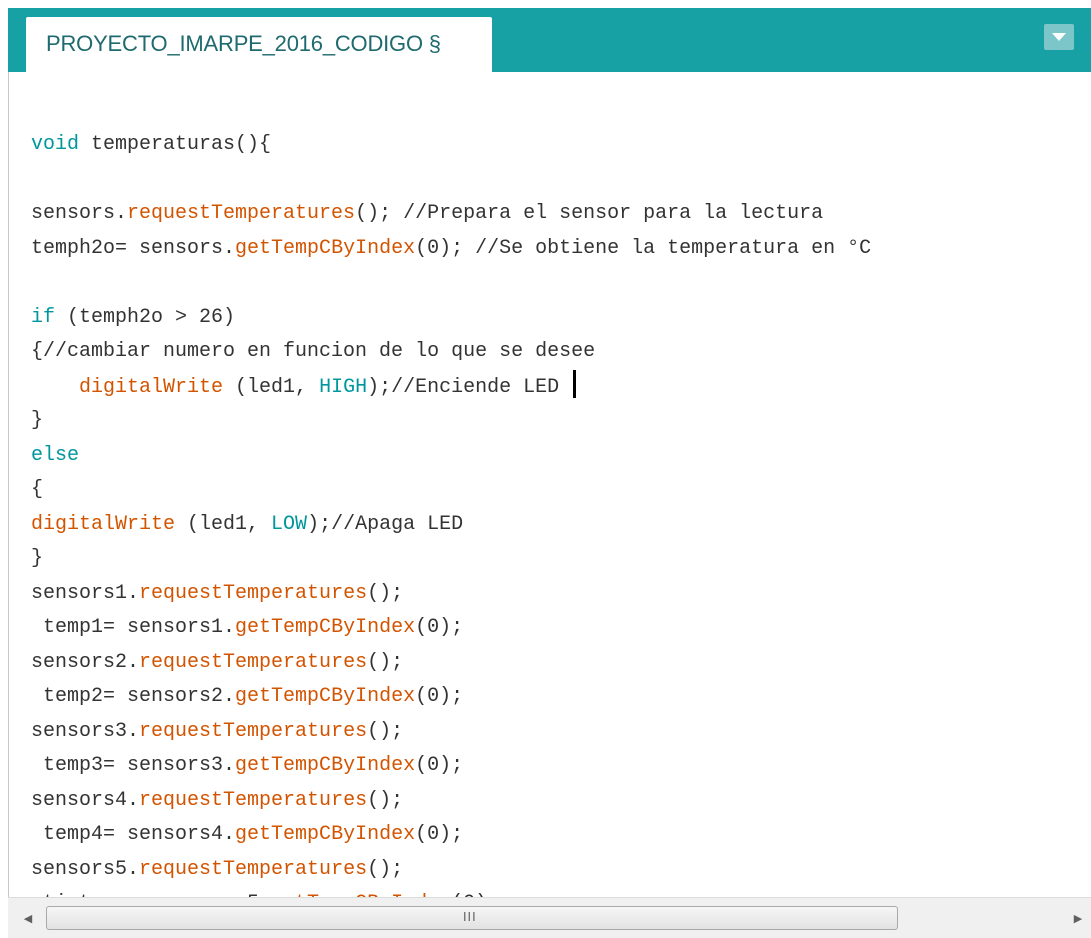 Image resolution: width=1091 pixels, height=938 pixels. I want to click on code-token: temp3= sensors3., so click(133, 765).